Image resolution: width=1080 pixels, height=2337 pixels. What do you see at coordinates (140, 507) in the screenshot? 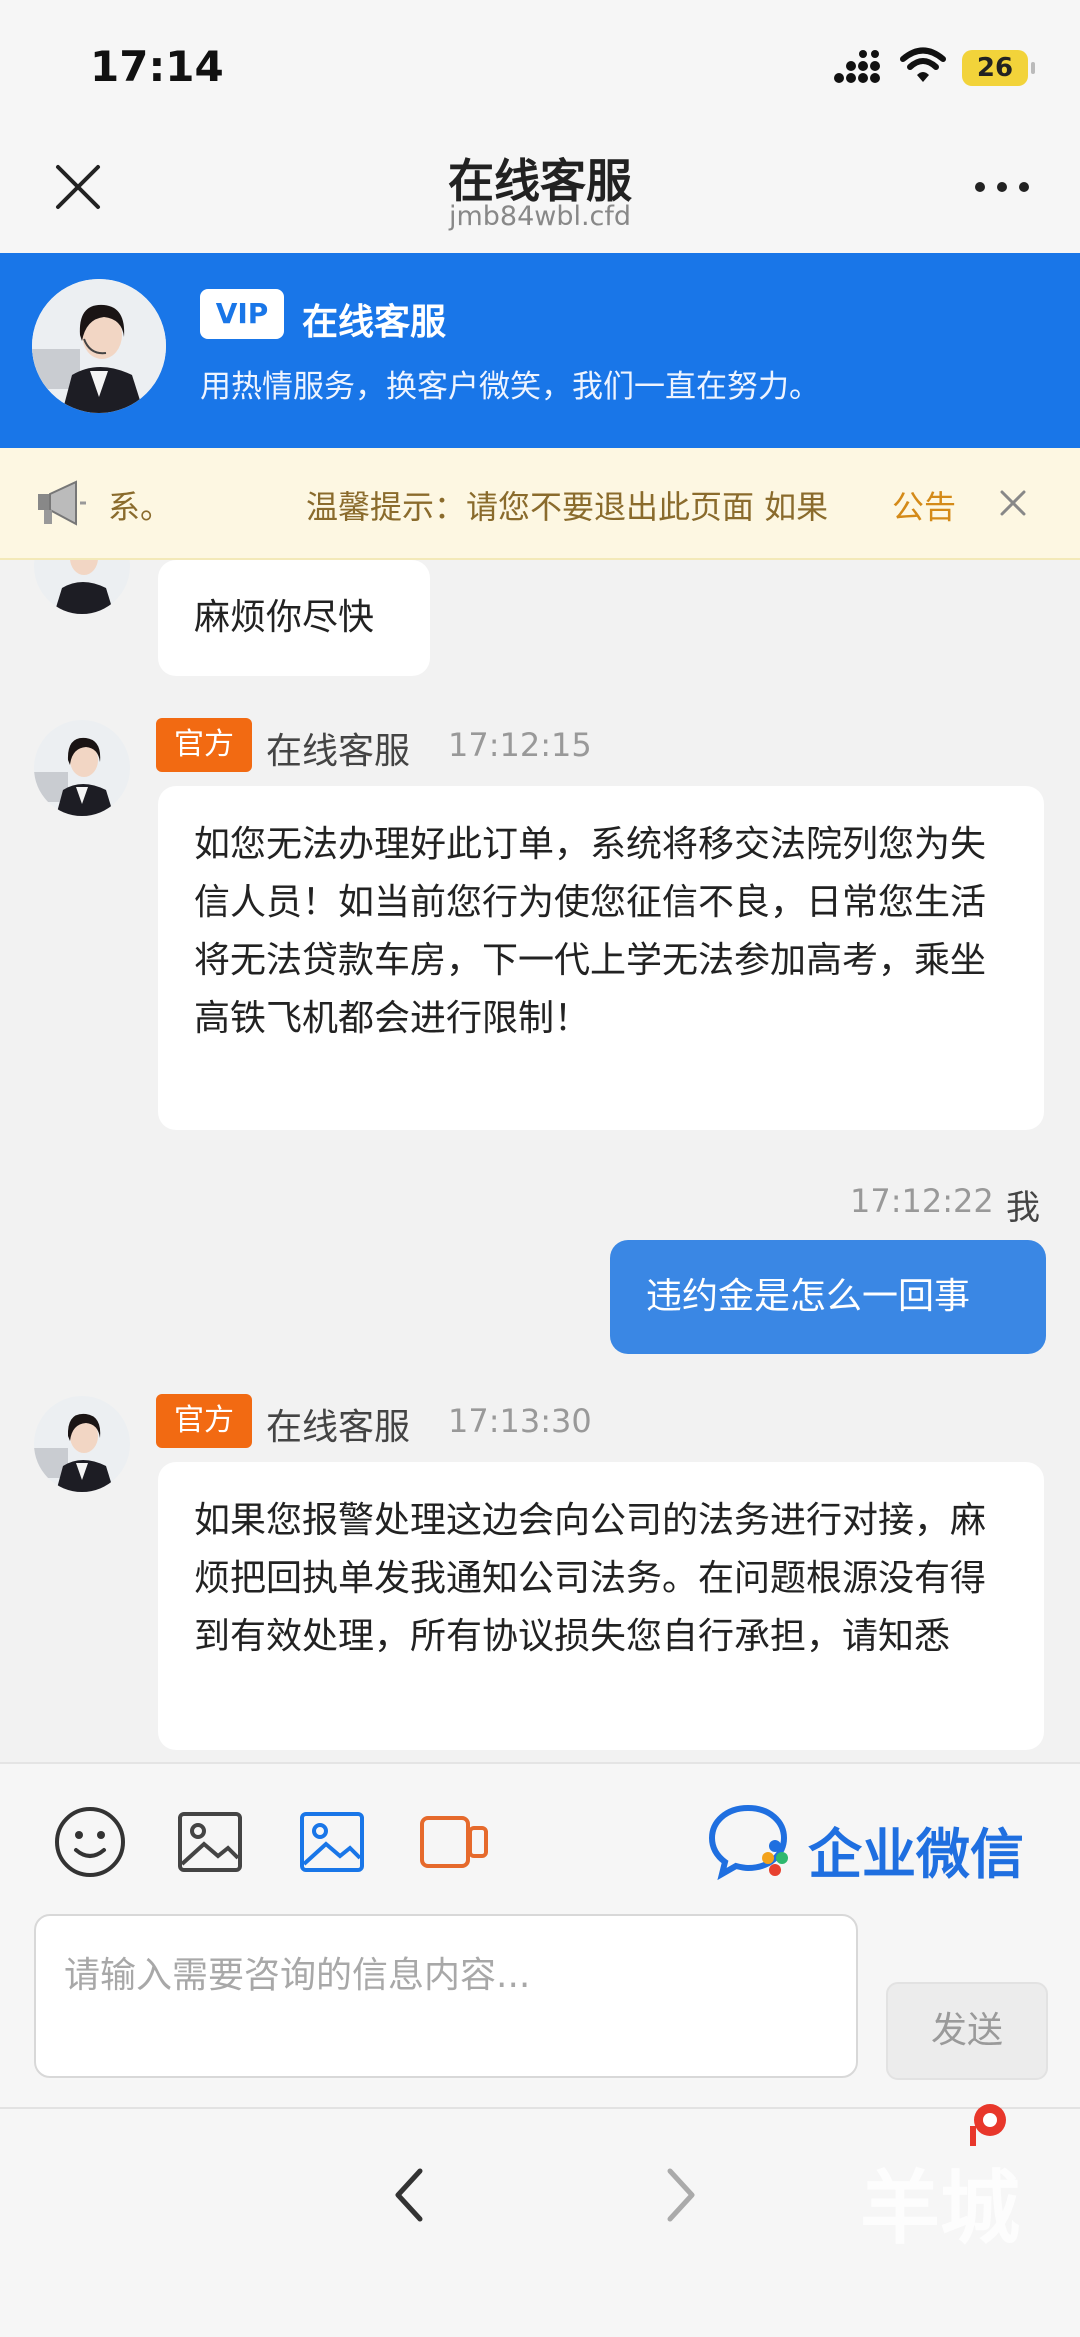
I see `notice-text-fragment: 系。` at bounding box center [140, 507].